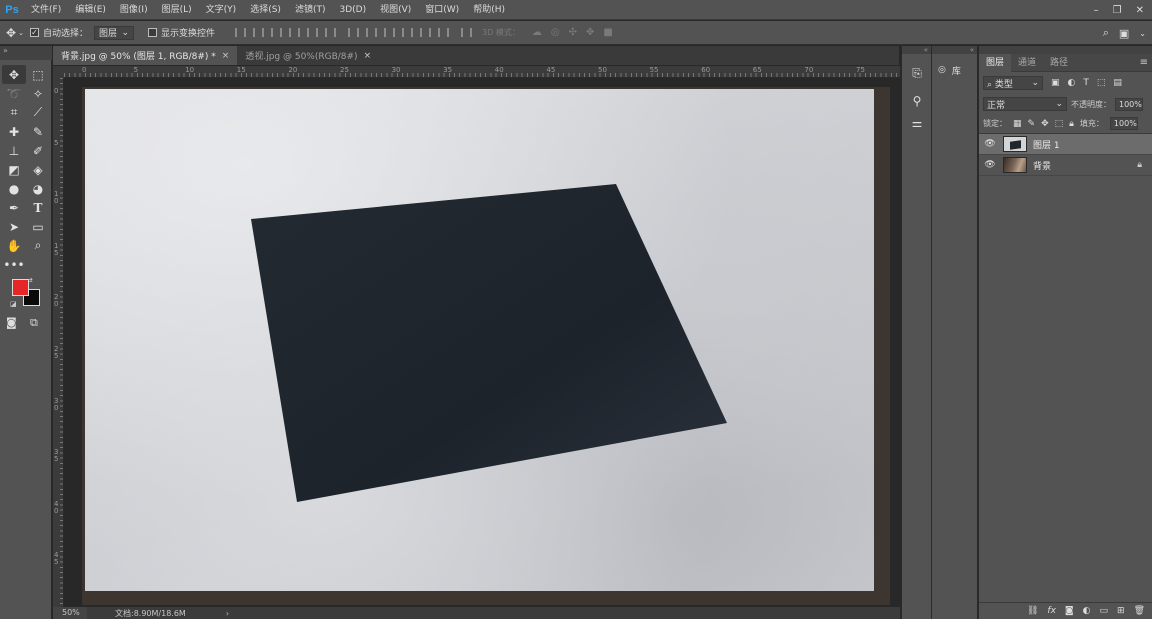 The image size is (1152, 619). Describe the element at coordinates (537, 32) in the screenshot. I see `orbit-3d-icon: ☁` at that location.